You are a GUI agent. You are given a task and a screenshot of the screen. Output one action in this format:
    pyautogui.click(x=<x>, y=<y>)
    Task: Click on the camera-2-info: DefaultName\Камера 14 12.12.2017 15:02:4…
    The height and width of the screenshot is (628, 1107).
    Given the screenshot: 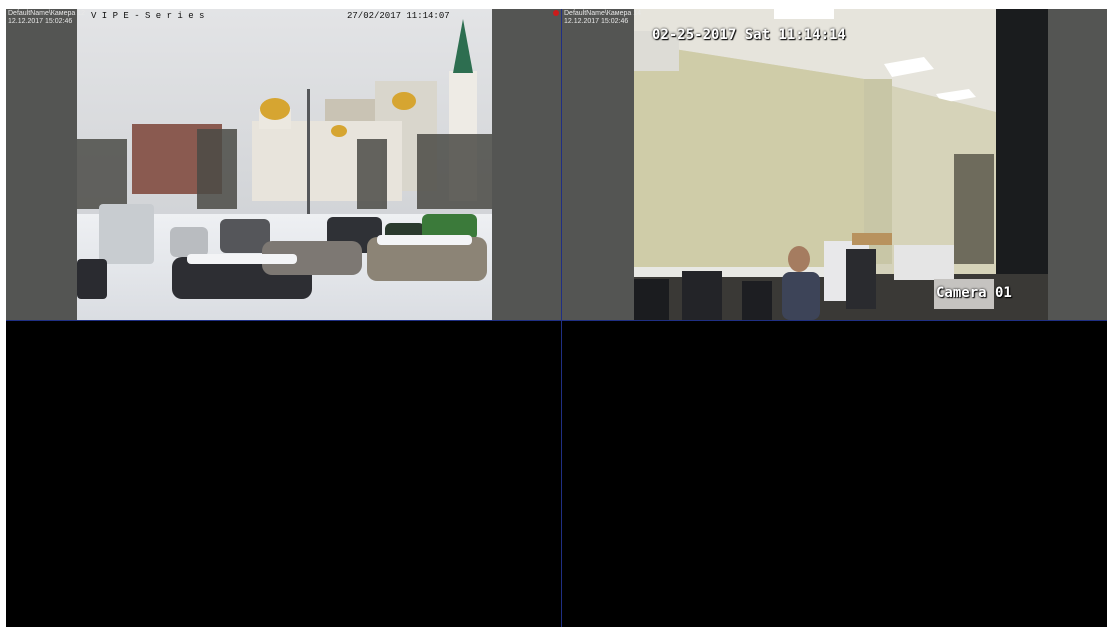 What is the action you would take?
    pyautogui.click(x=602, y=18)
    